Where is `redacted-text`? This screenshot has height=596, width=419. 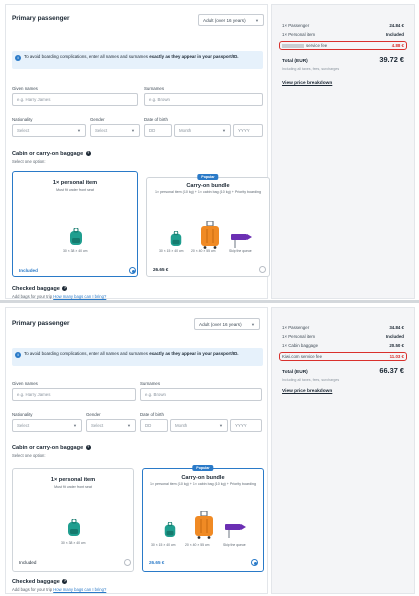
redacted-text is located at coordinates (293, 45).